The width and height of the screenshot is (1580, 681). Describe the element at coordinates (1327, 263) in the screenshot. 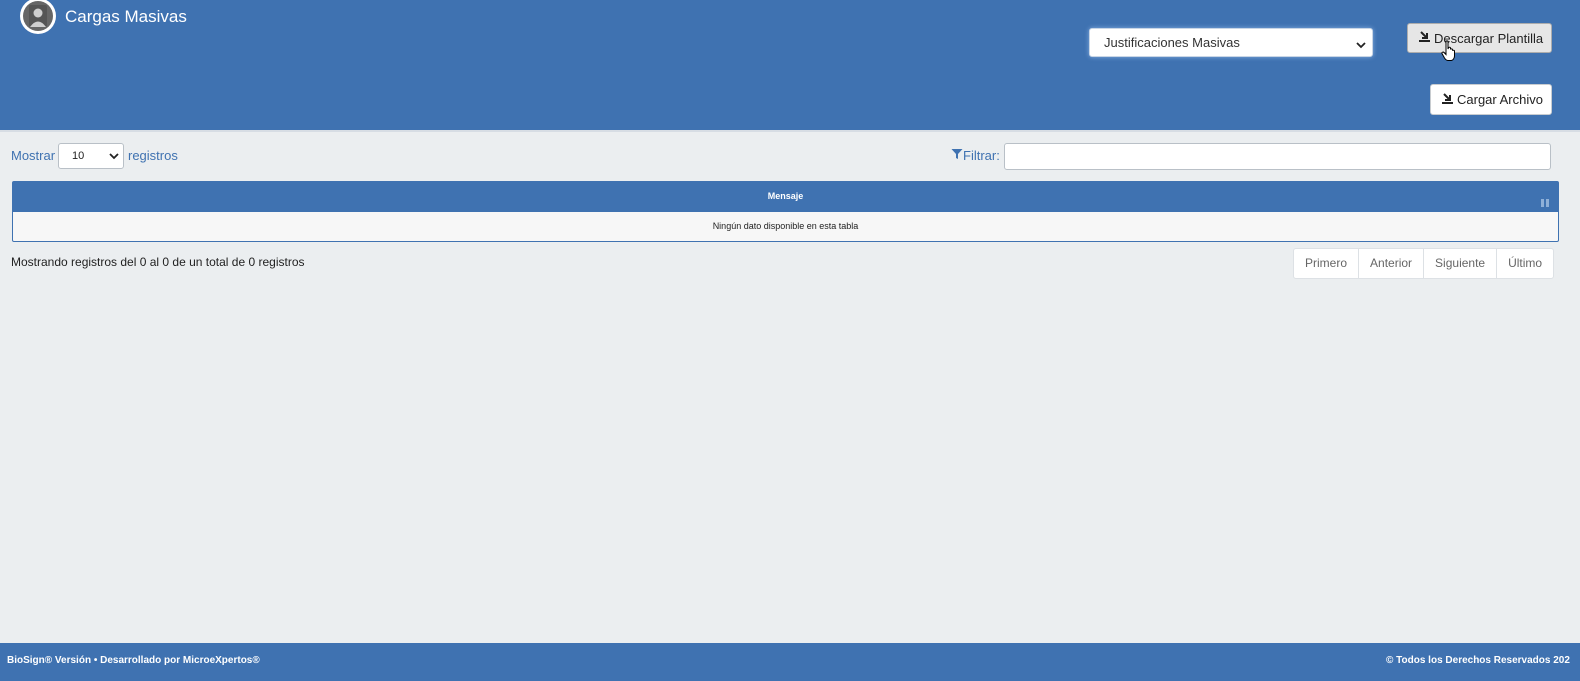

I see `pagination-first: Primero` at that location.